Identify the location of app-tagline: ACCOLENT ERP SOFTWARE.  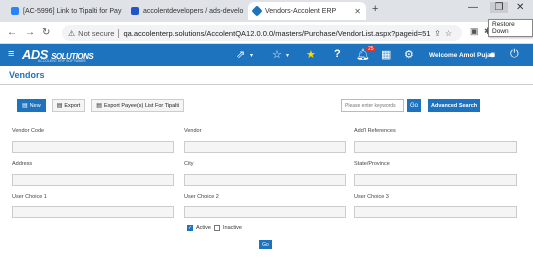
(62, 61).